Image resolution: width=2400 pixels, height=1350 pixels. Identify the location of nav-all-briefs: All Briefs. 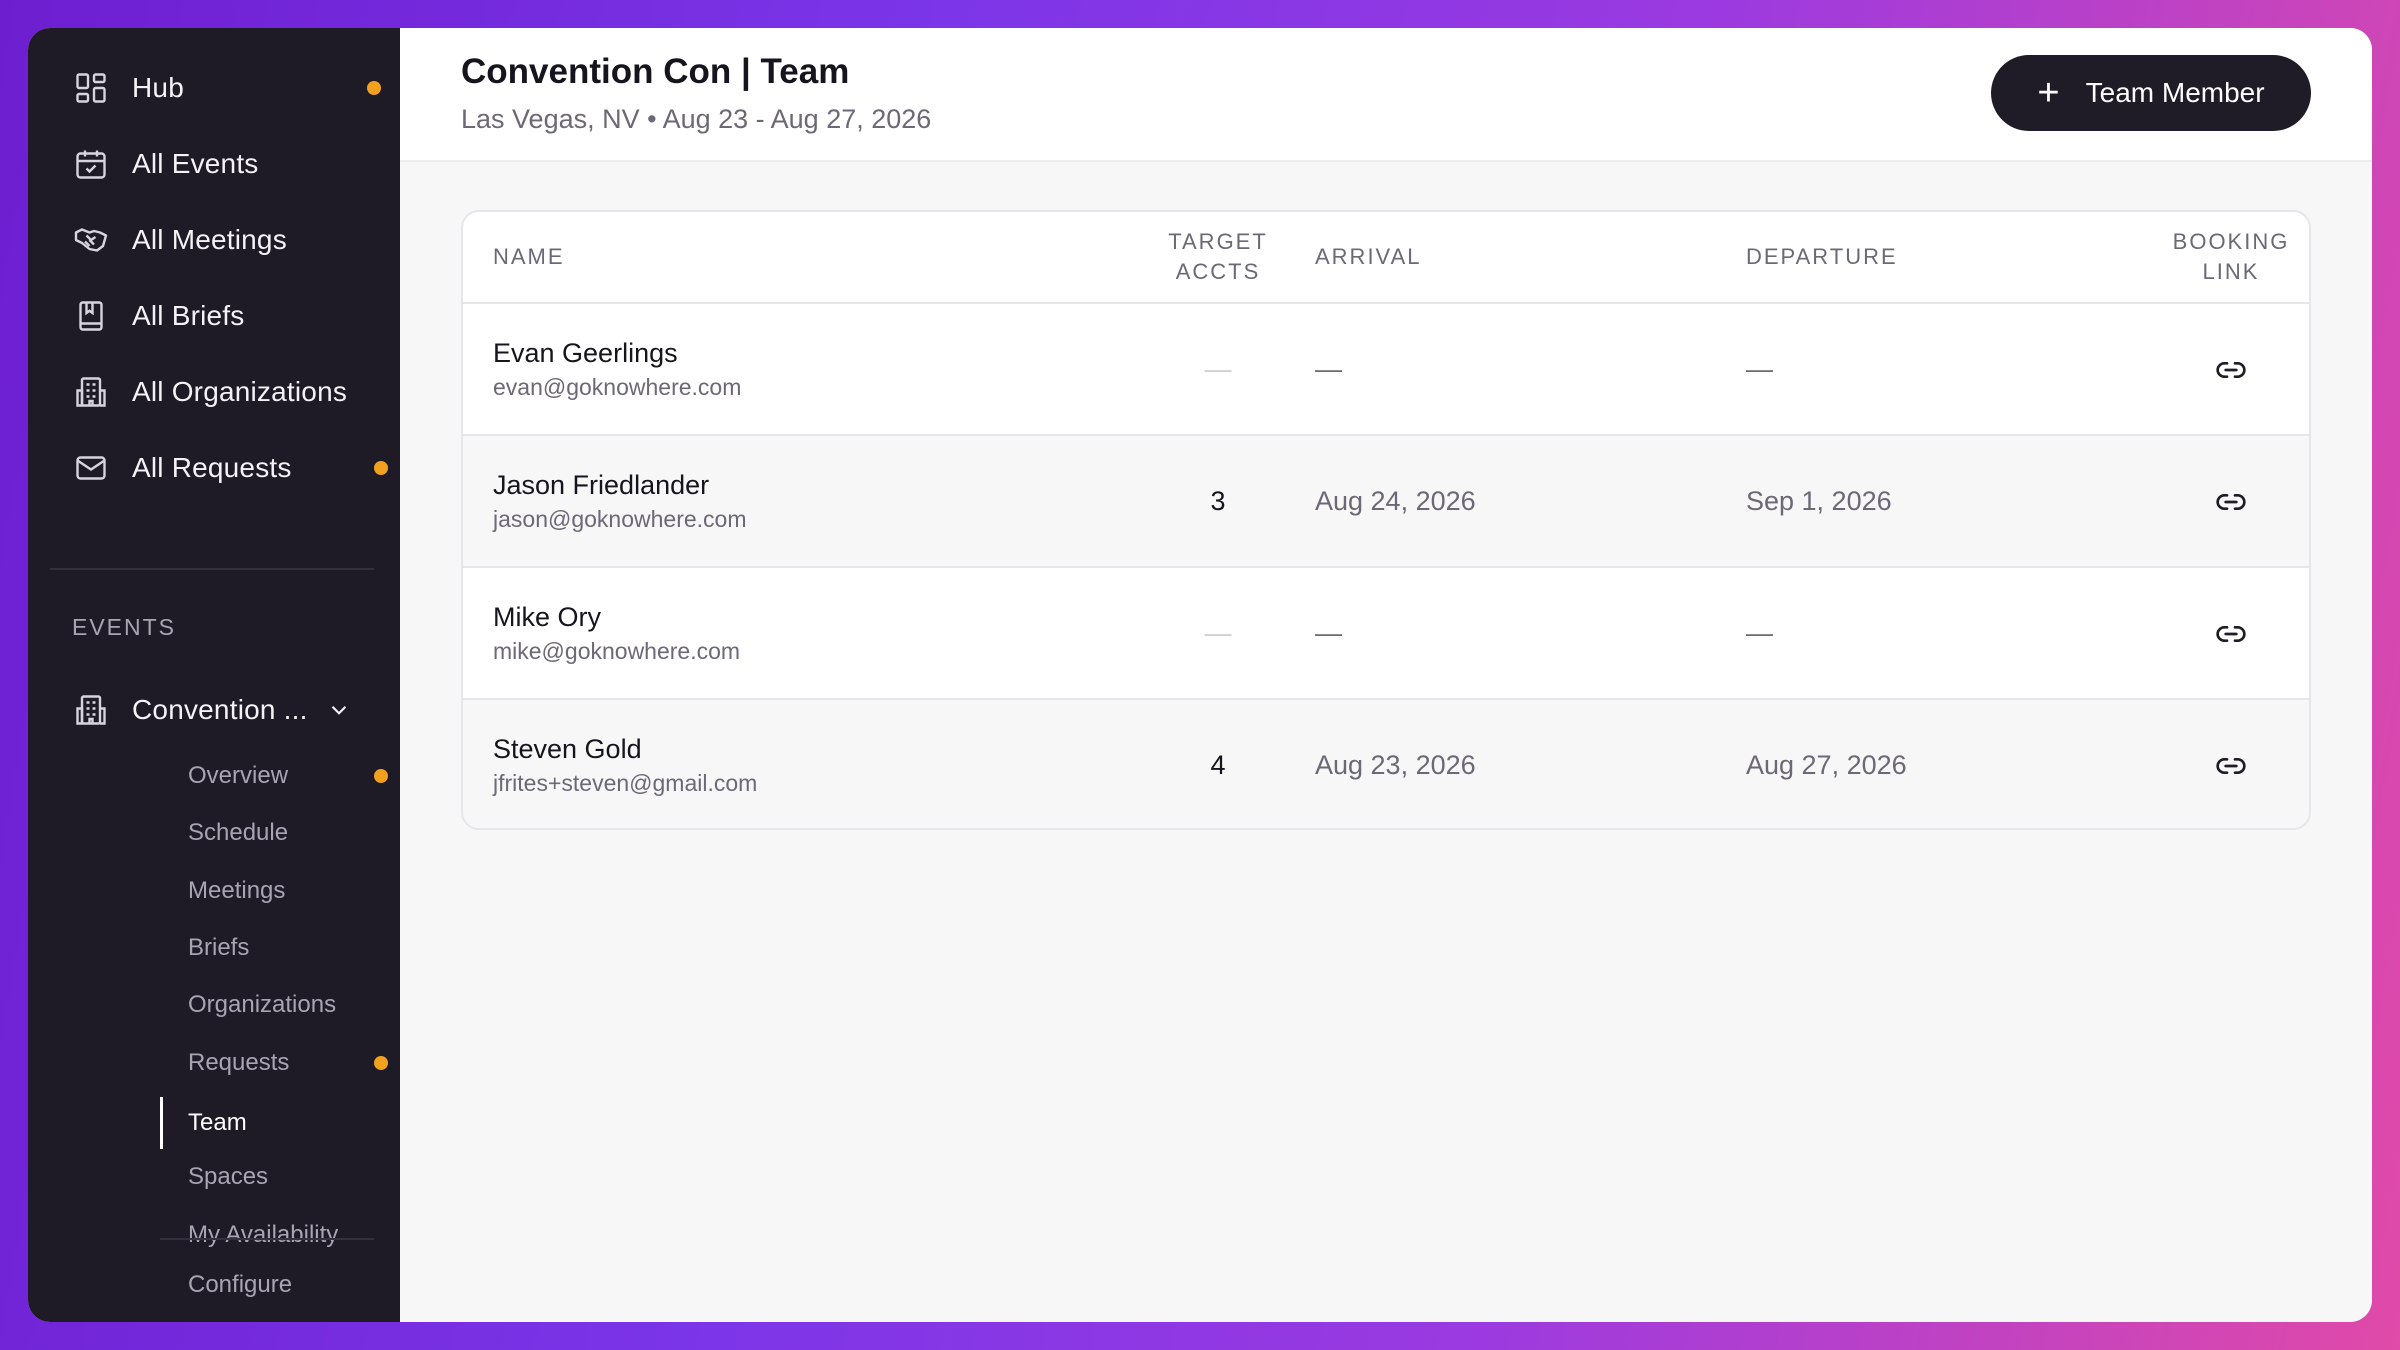
(232, 316).